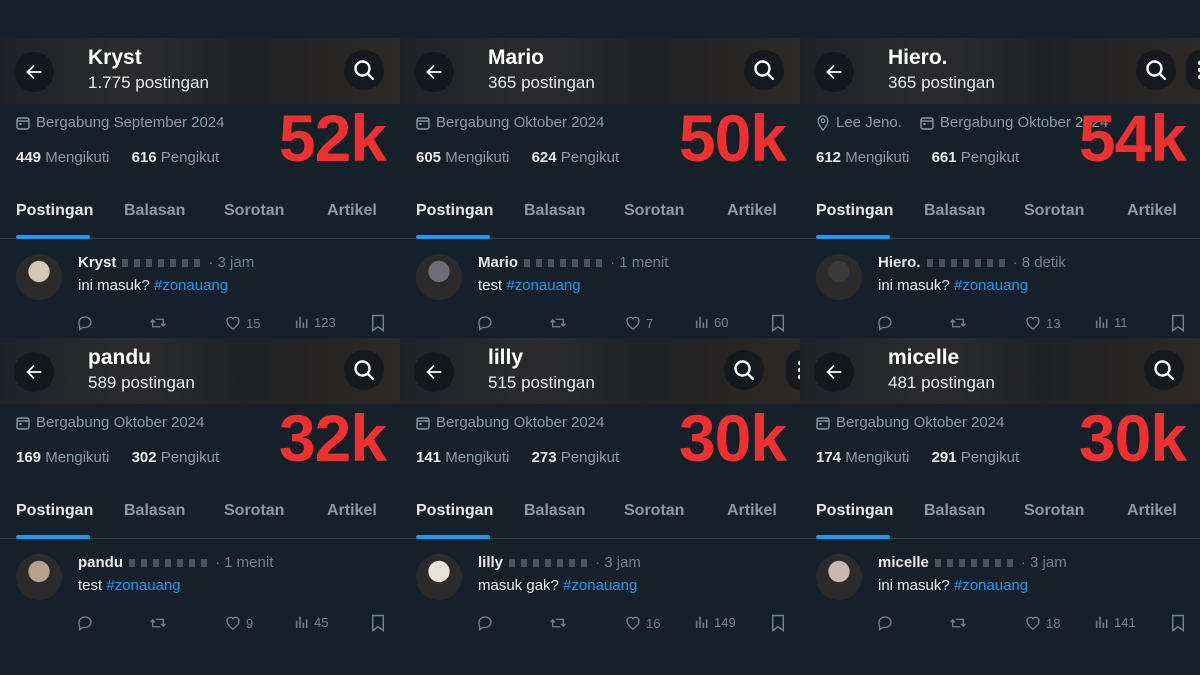 This screenshot has width=1200, height=675. What do you see at coordinates (462, 157) in the screenshot?
I see `following-link: 605 Mengikuti` at bounding box center [462, 157].